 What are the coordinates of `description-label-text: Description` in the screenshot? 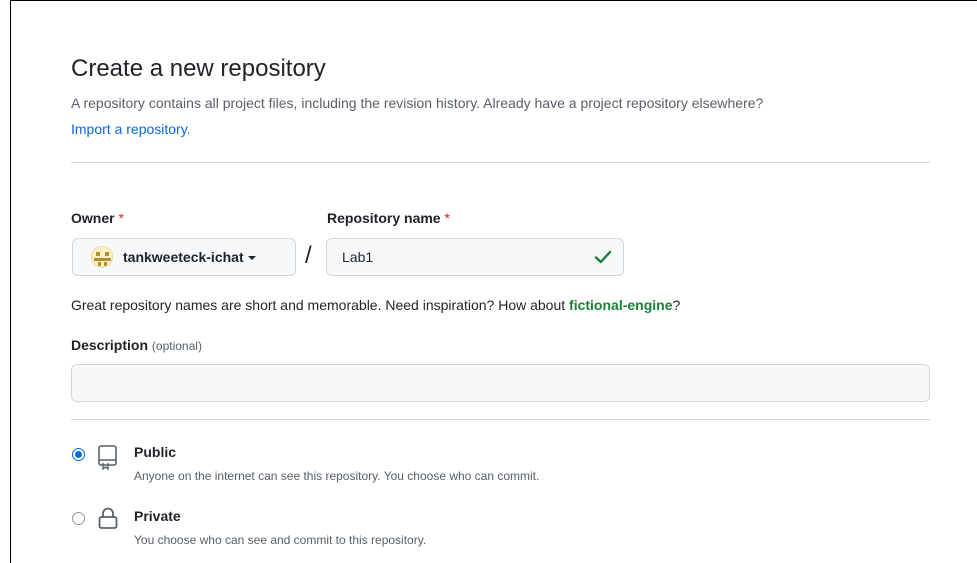 It's located at (110, 345).